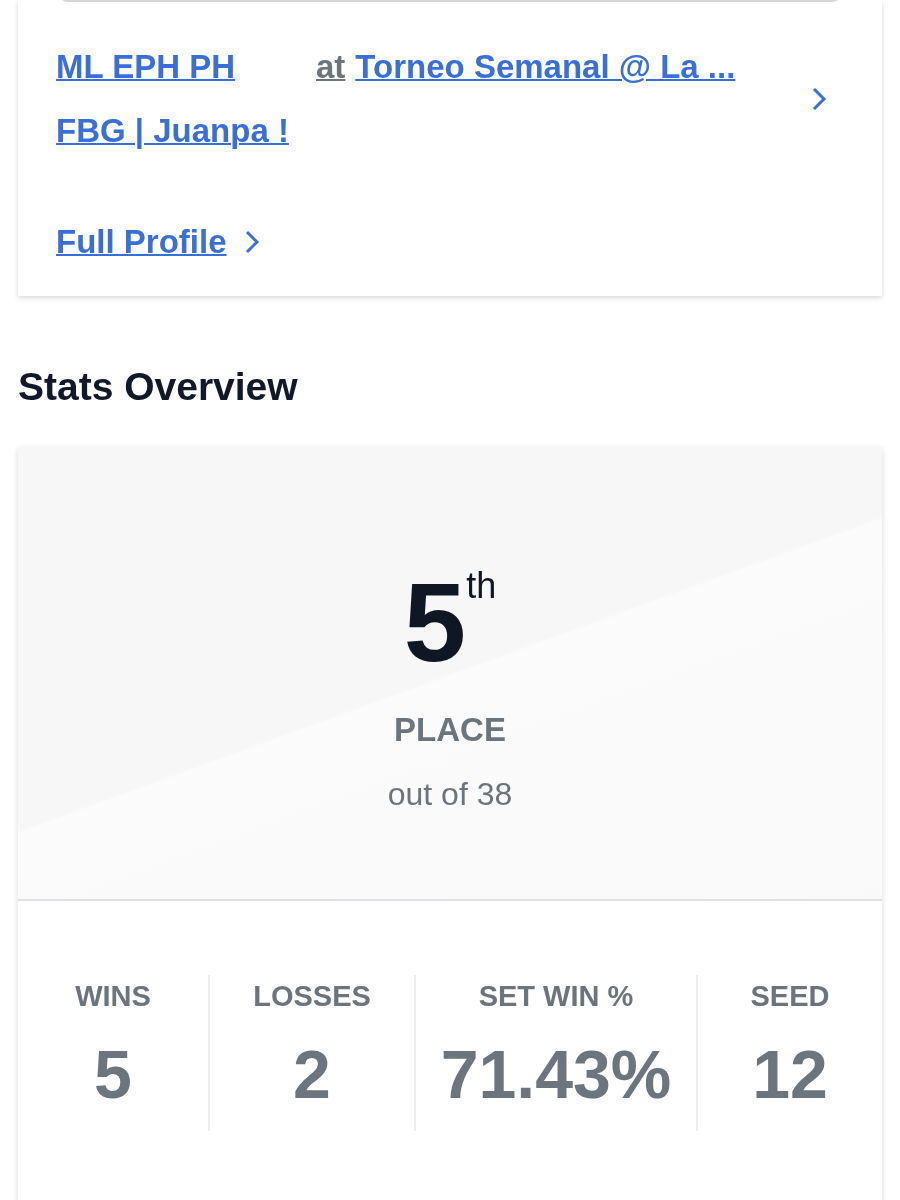  Describe the element at coordinates (312, 996) in the screenshot. I see `stat-label: LOSSES` at that location.